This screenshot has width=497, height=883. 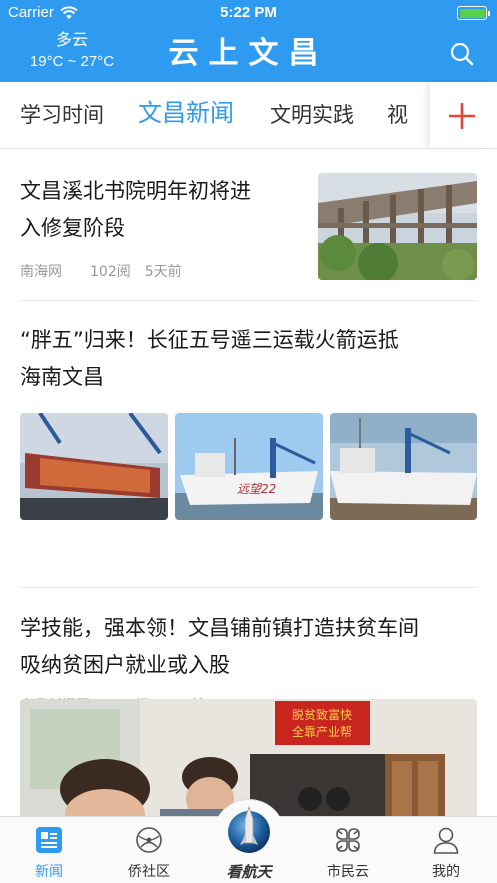 What do you see at coordinates (49, 872) in the screenshot?
I see `tab-news-label: 新闻` at bounding box center [49, 872].